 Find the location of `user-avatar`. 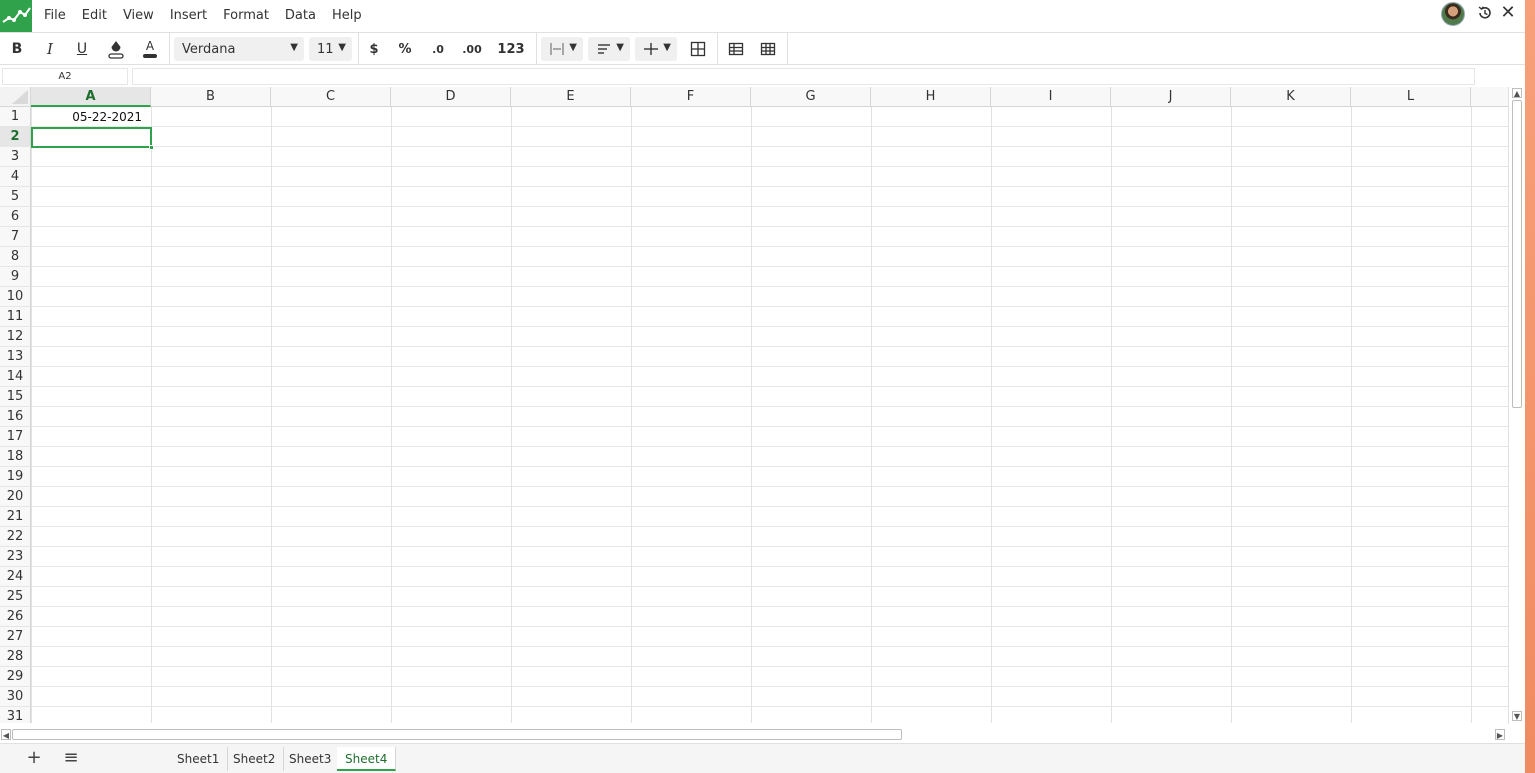

user-avatar is located at coordinates (1453, 14).